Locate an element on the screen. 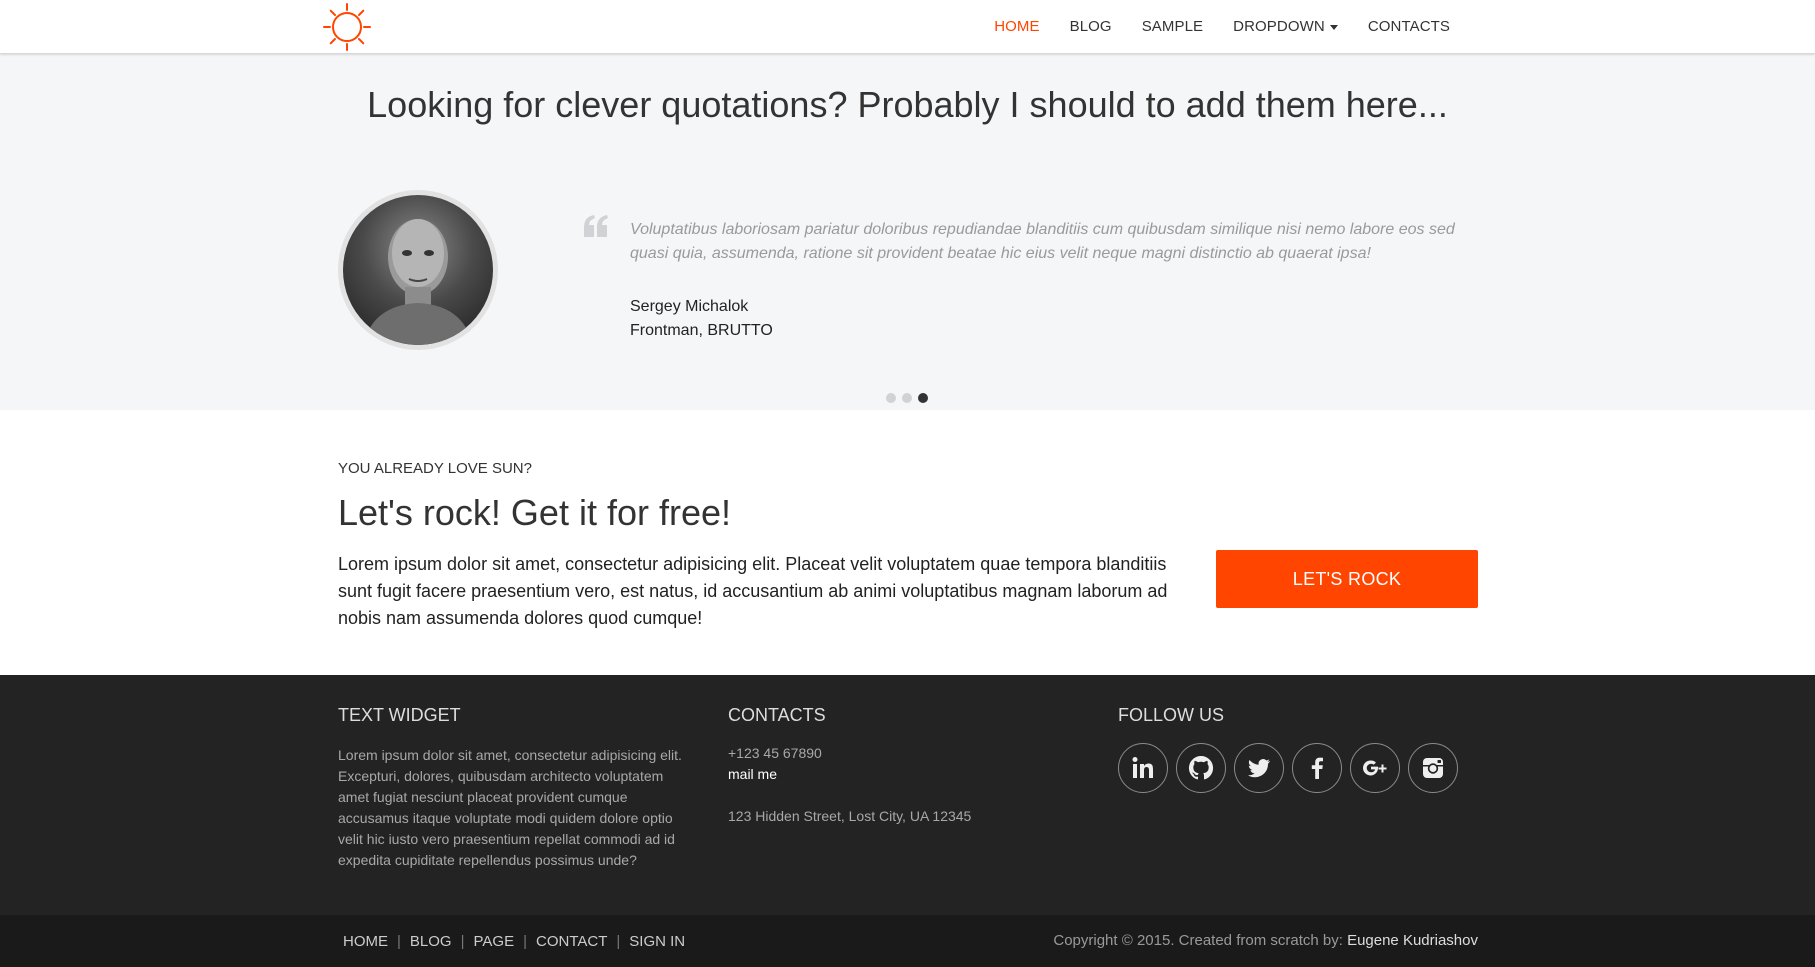 The height and width of the screenshot is (967, 1815). footer-link-home: HOME is located at coordinates (365, 941).